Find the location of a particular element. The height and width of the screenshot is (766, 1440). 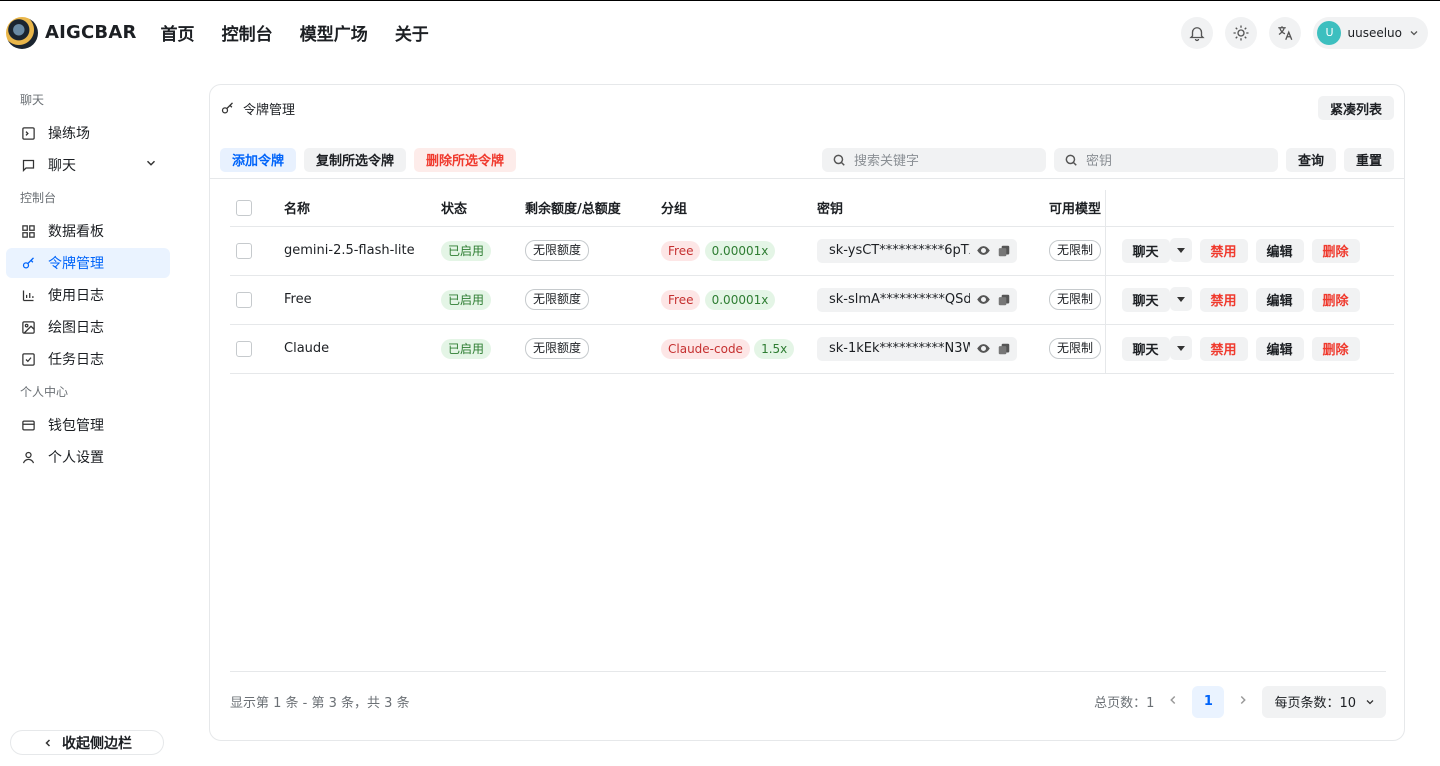

sidebar-item-usage-log: 使用日志 is located at coordinates (88, 295).